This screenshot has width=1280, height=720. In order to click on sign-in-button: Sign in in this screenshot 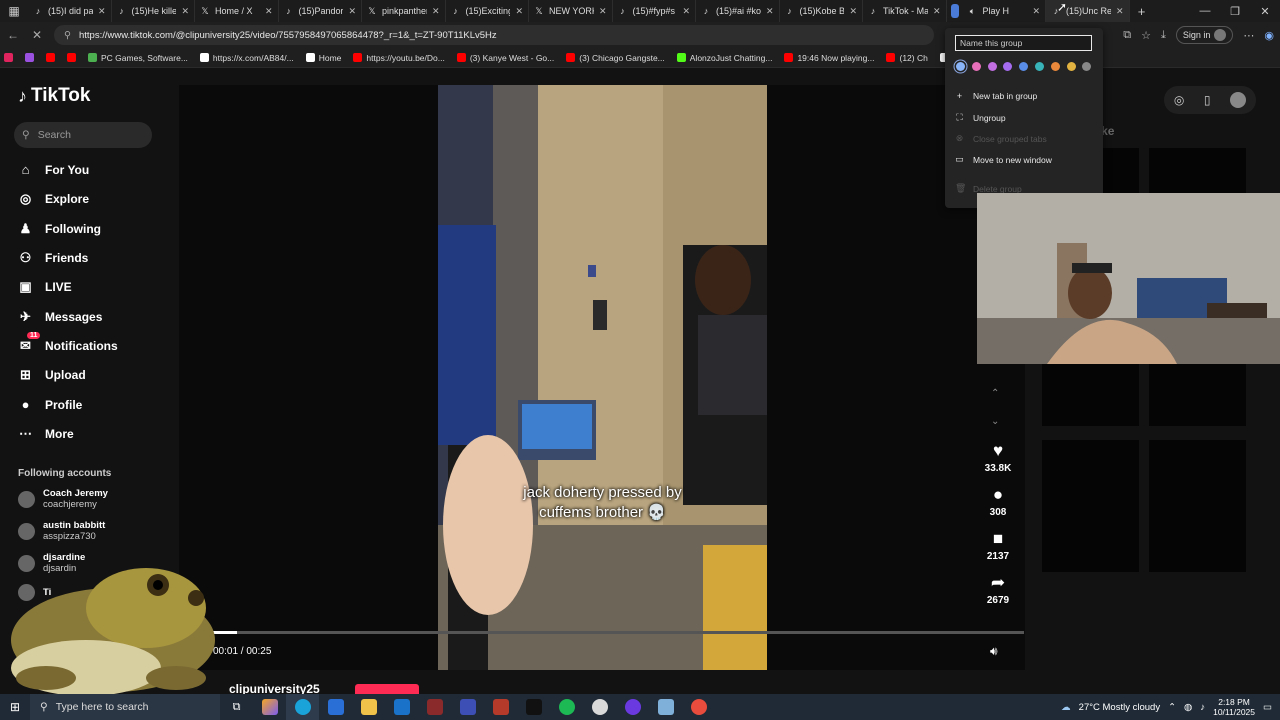, I will do `click(1204, 35)`.